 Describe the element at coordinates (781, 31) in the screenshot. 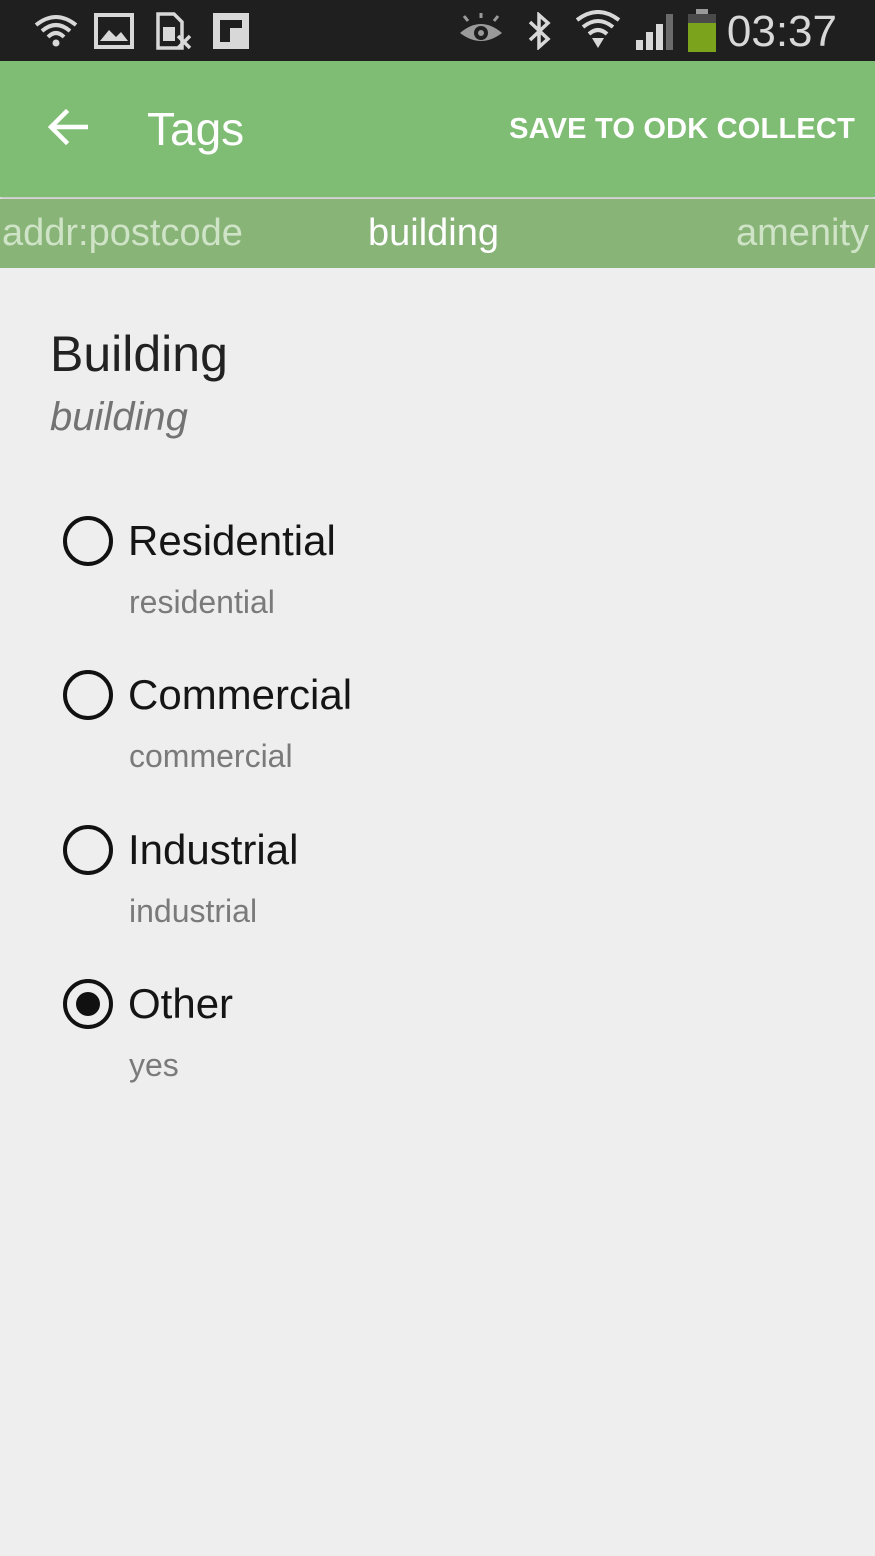

I see `status-time: 03:37` at that location.